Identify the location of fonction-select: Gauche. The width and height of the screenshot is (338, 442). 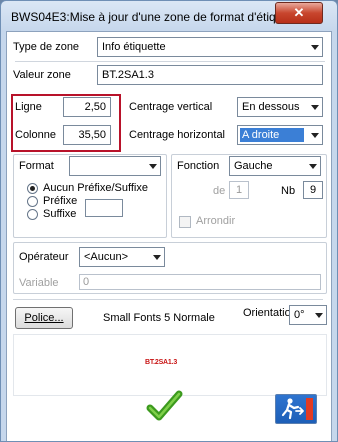
(275, 166).